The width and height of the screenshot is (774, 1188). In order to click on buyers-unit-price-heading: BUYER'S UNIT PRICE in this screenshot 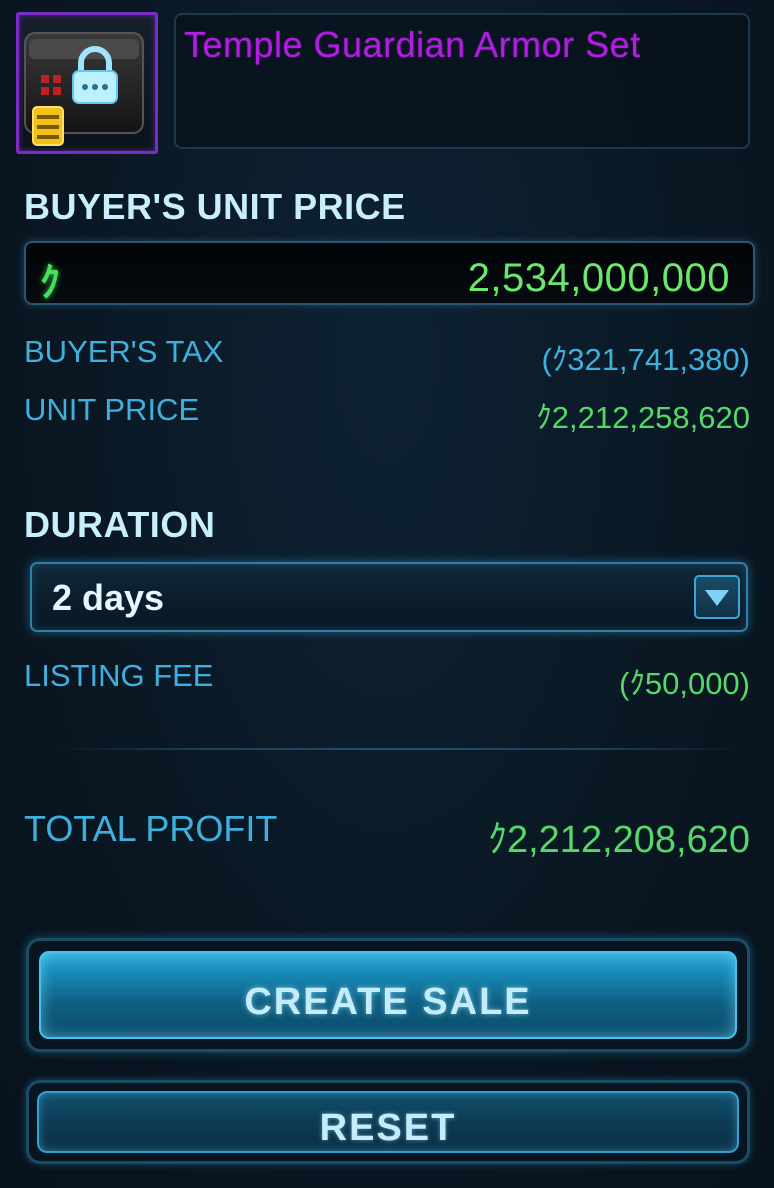, I will do `click(215, 206)`.